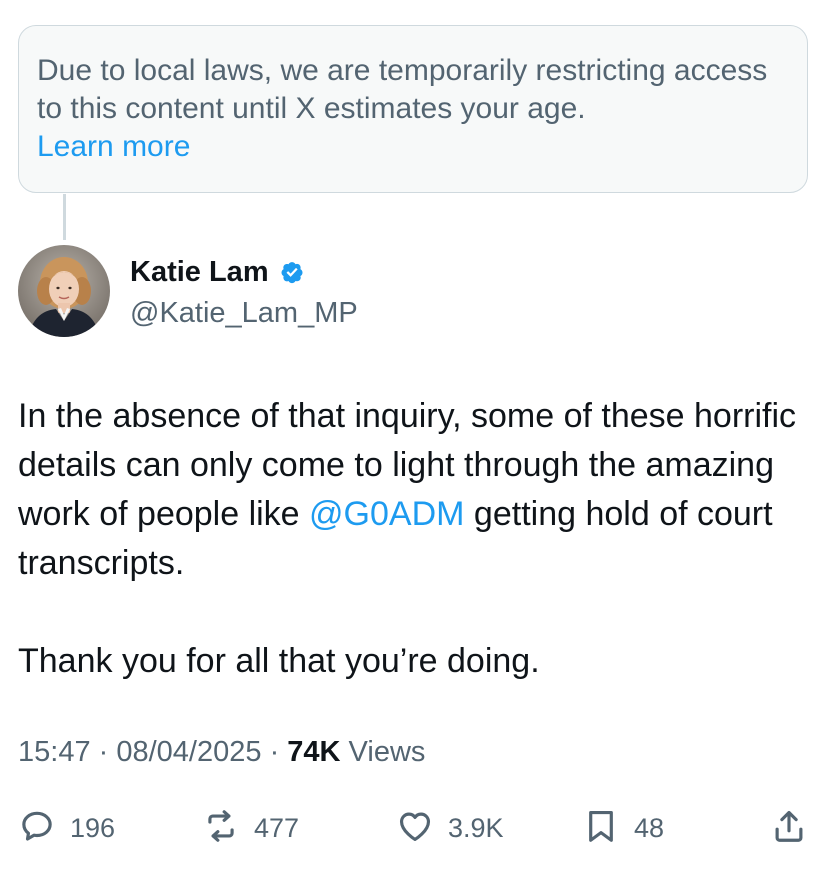 This screenshot has width=828, height=882. I want to click on like-count: 3.9K, so click(476, 827).